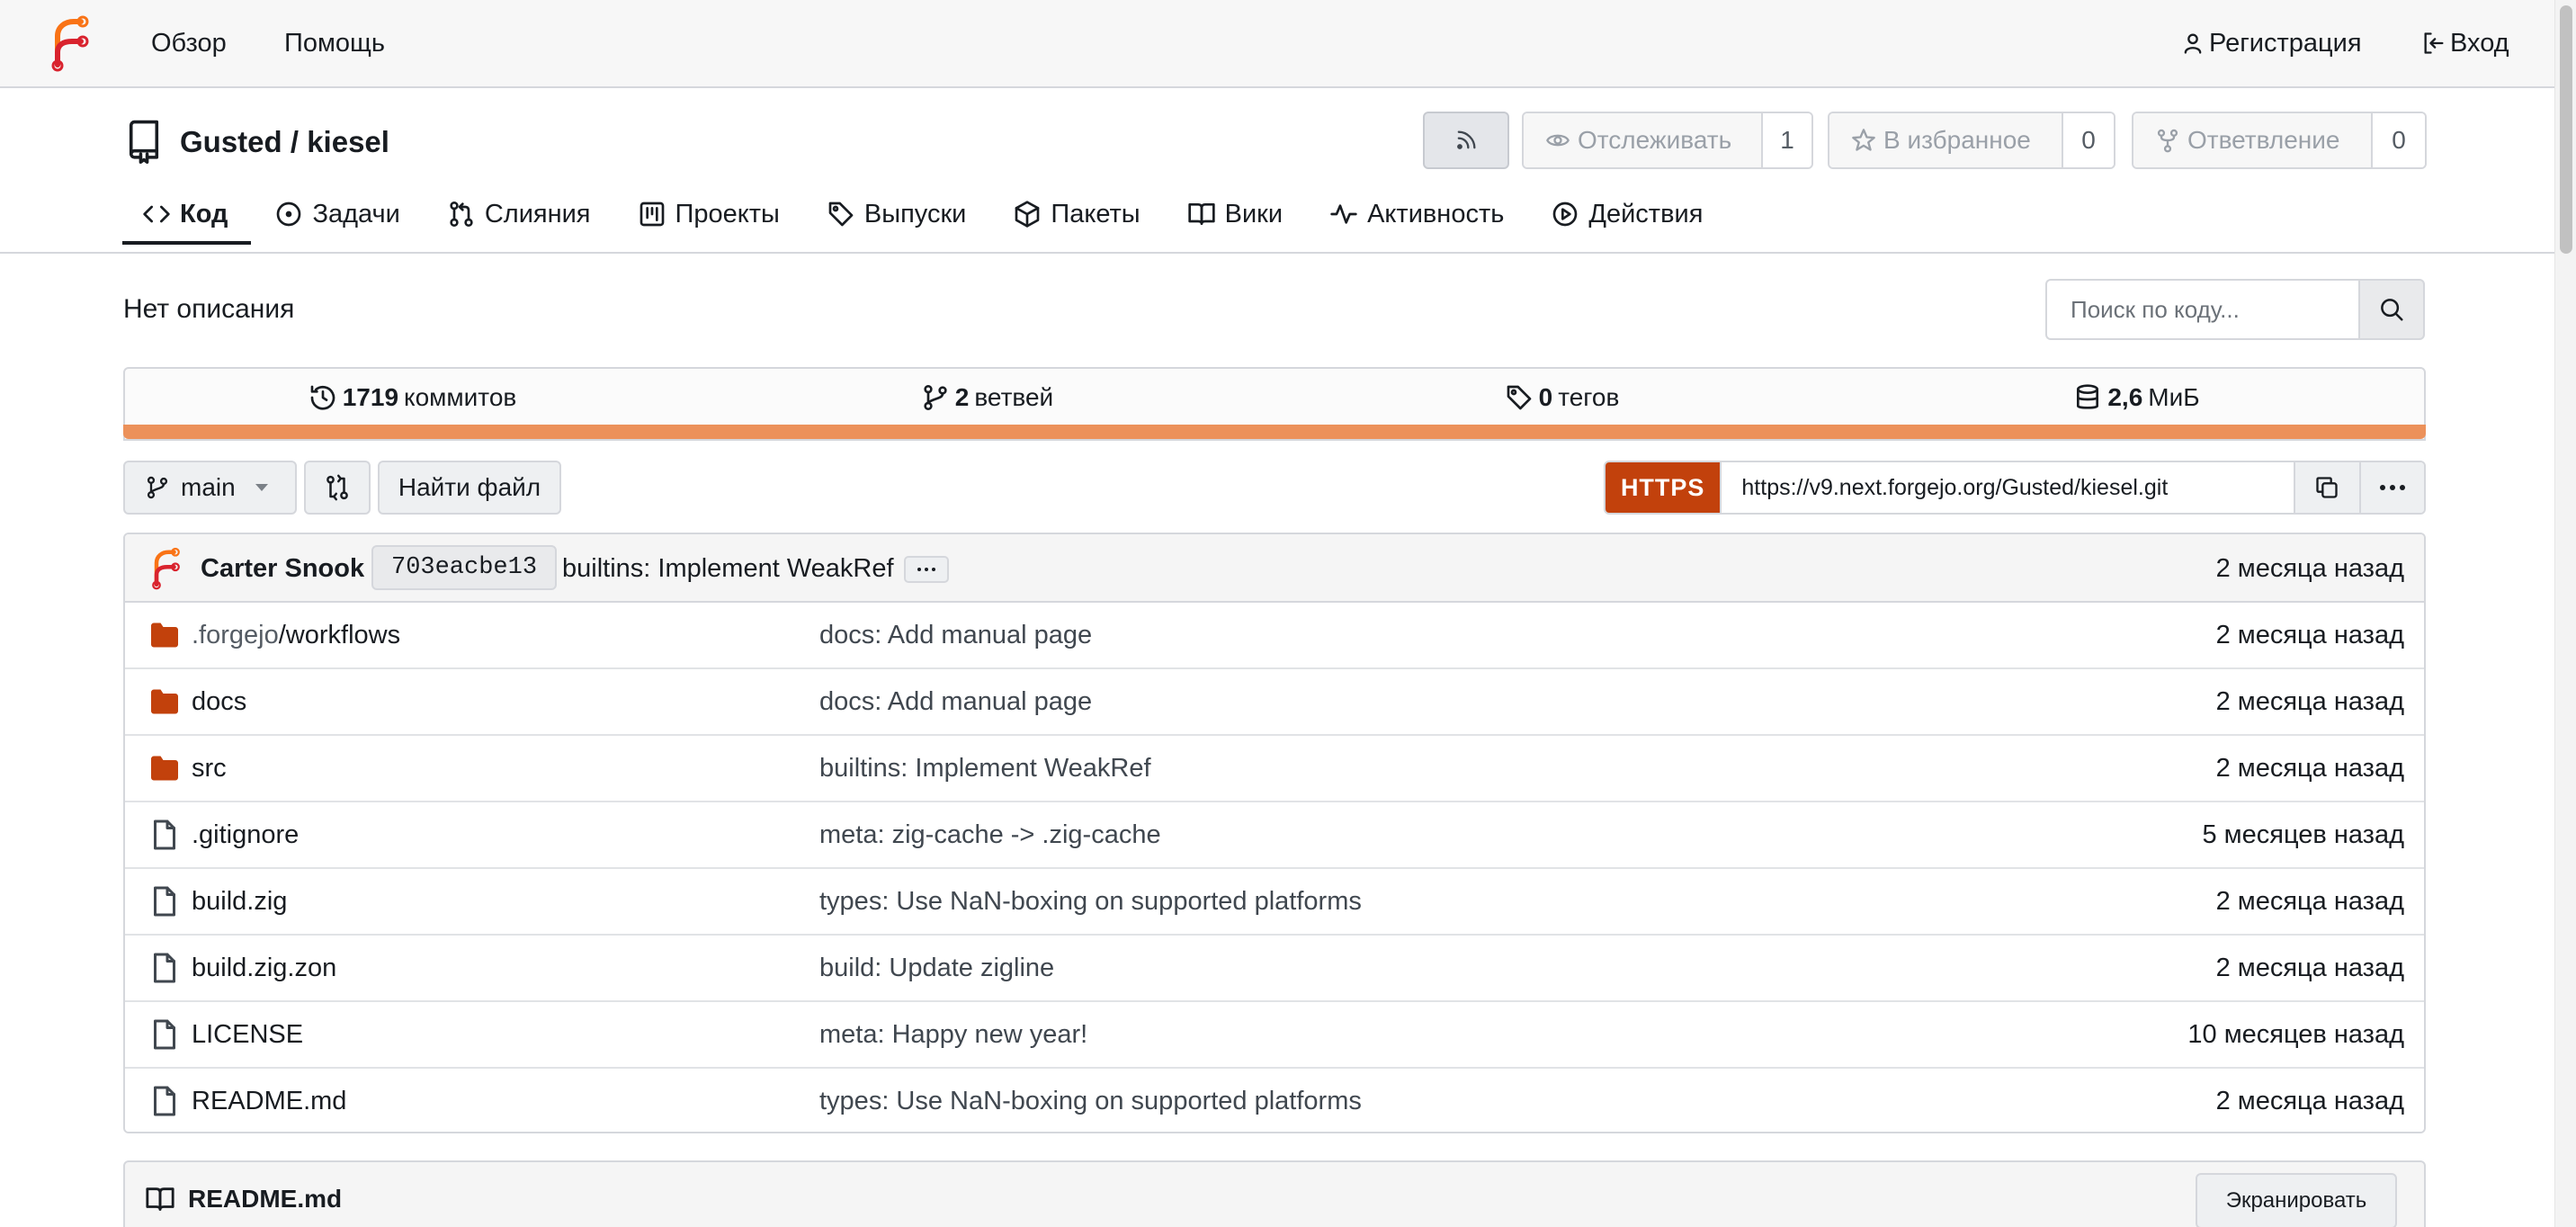 Image resolution: width=2576 pixels, height=1227 pixels. Describe the element at coordinates (1027, 214) in the screenshot. I see `package-icon` at that location.